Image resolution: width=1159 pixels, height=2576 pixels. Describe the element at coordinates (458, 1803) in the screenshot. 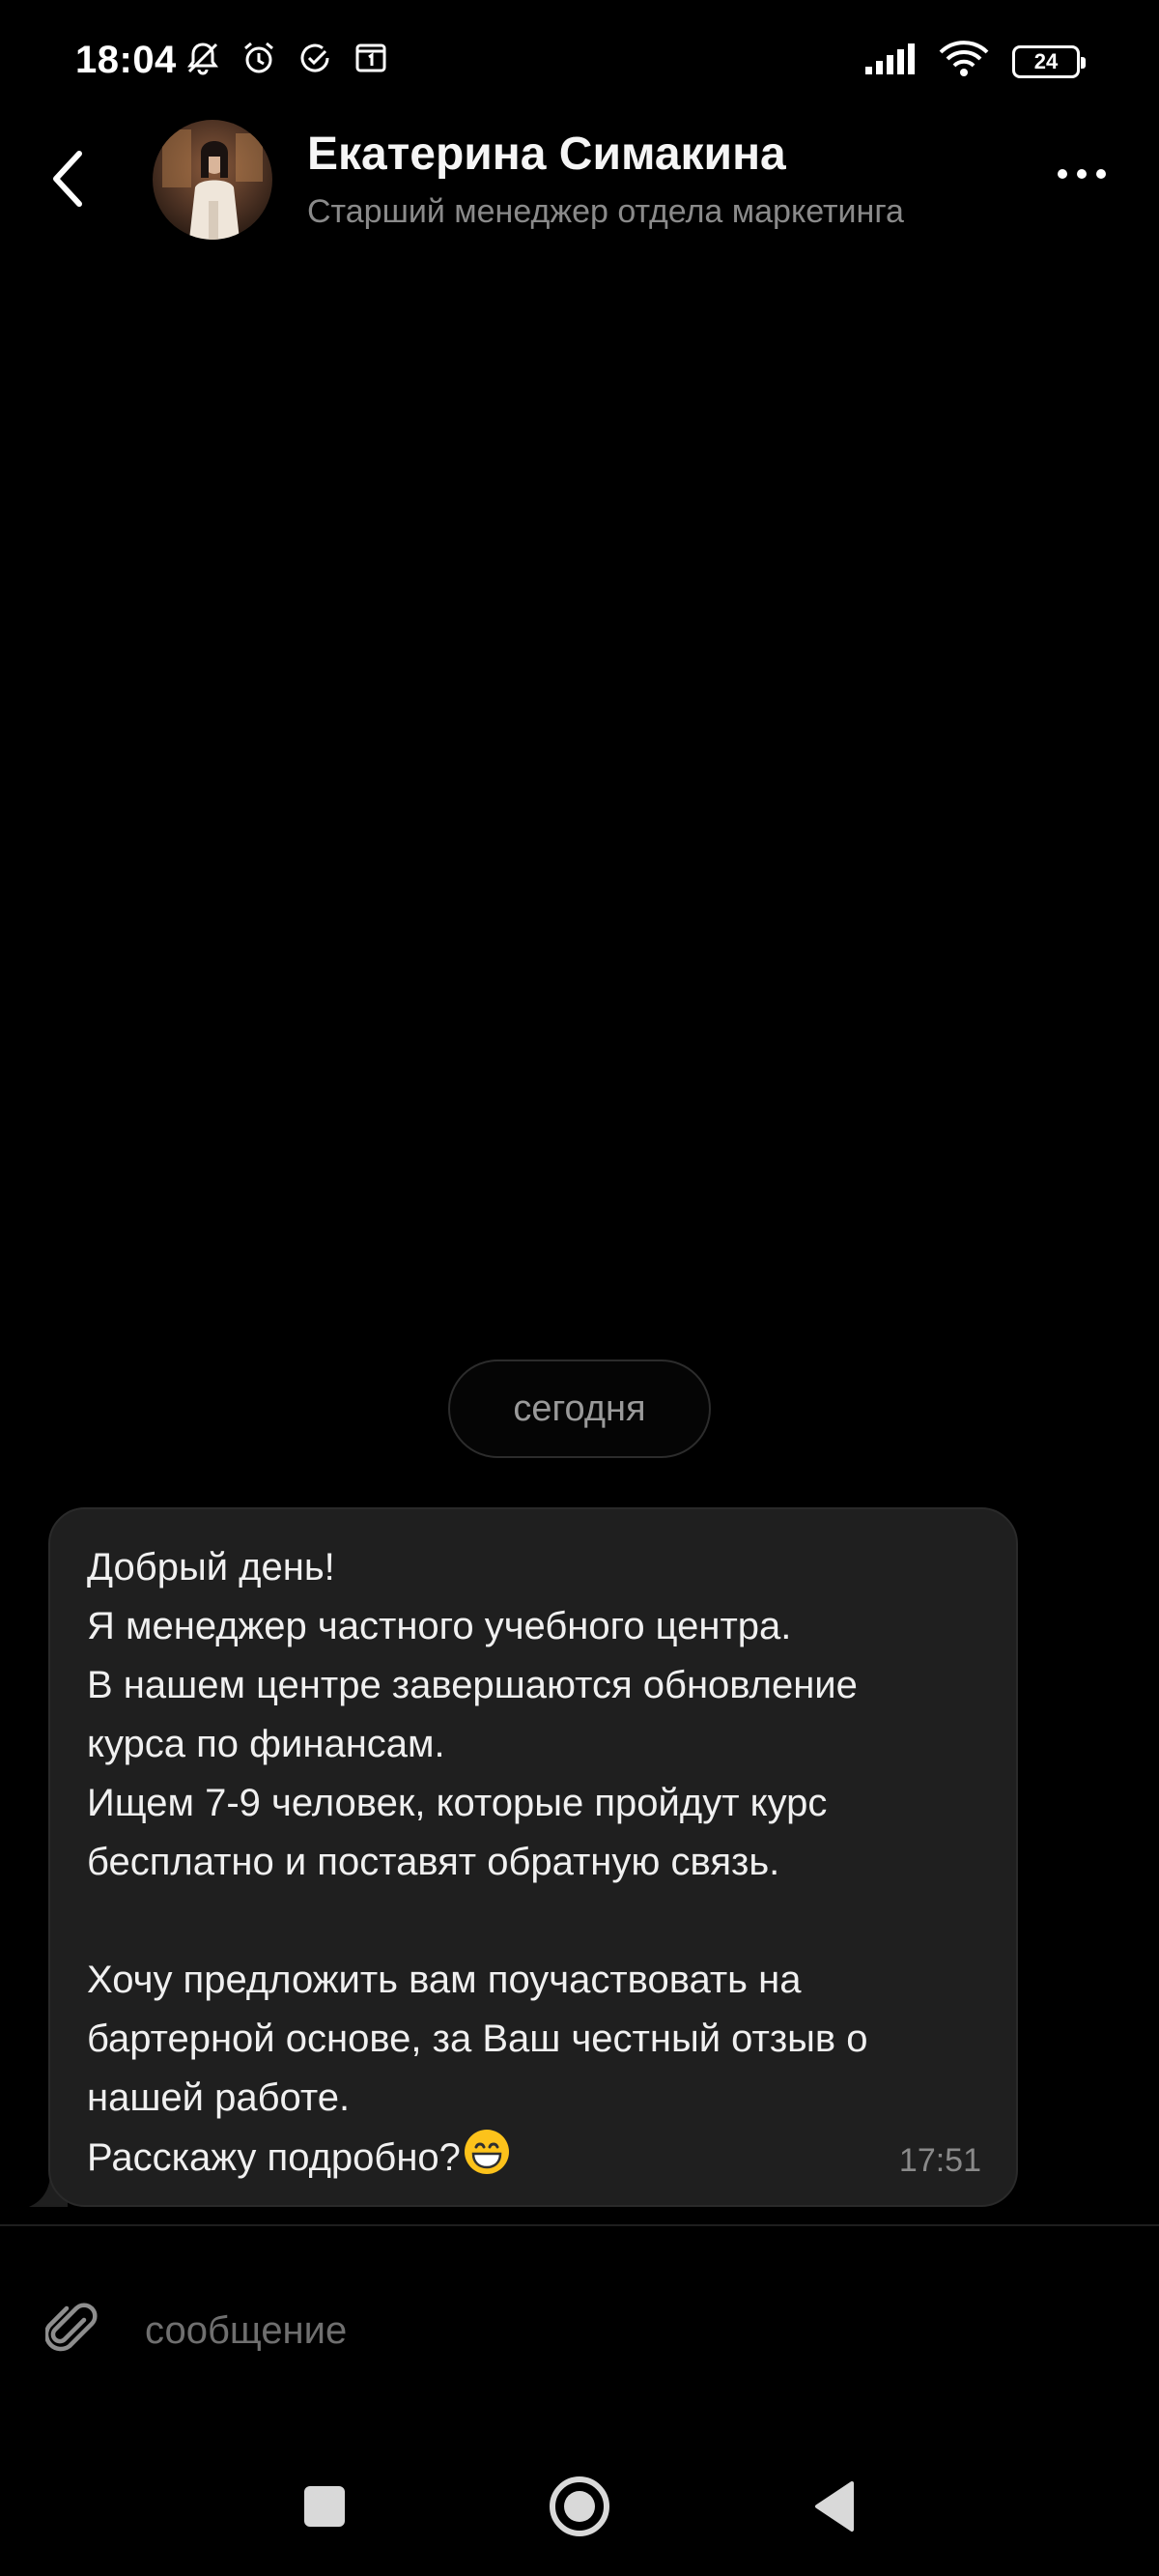

I see `message-line: Ищем 7-9 человек, которые пройдут курс` at that location.